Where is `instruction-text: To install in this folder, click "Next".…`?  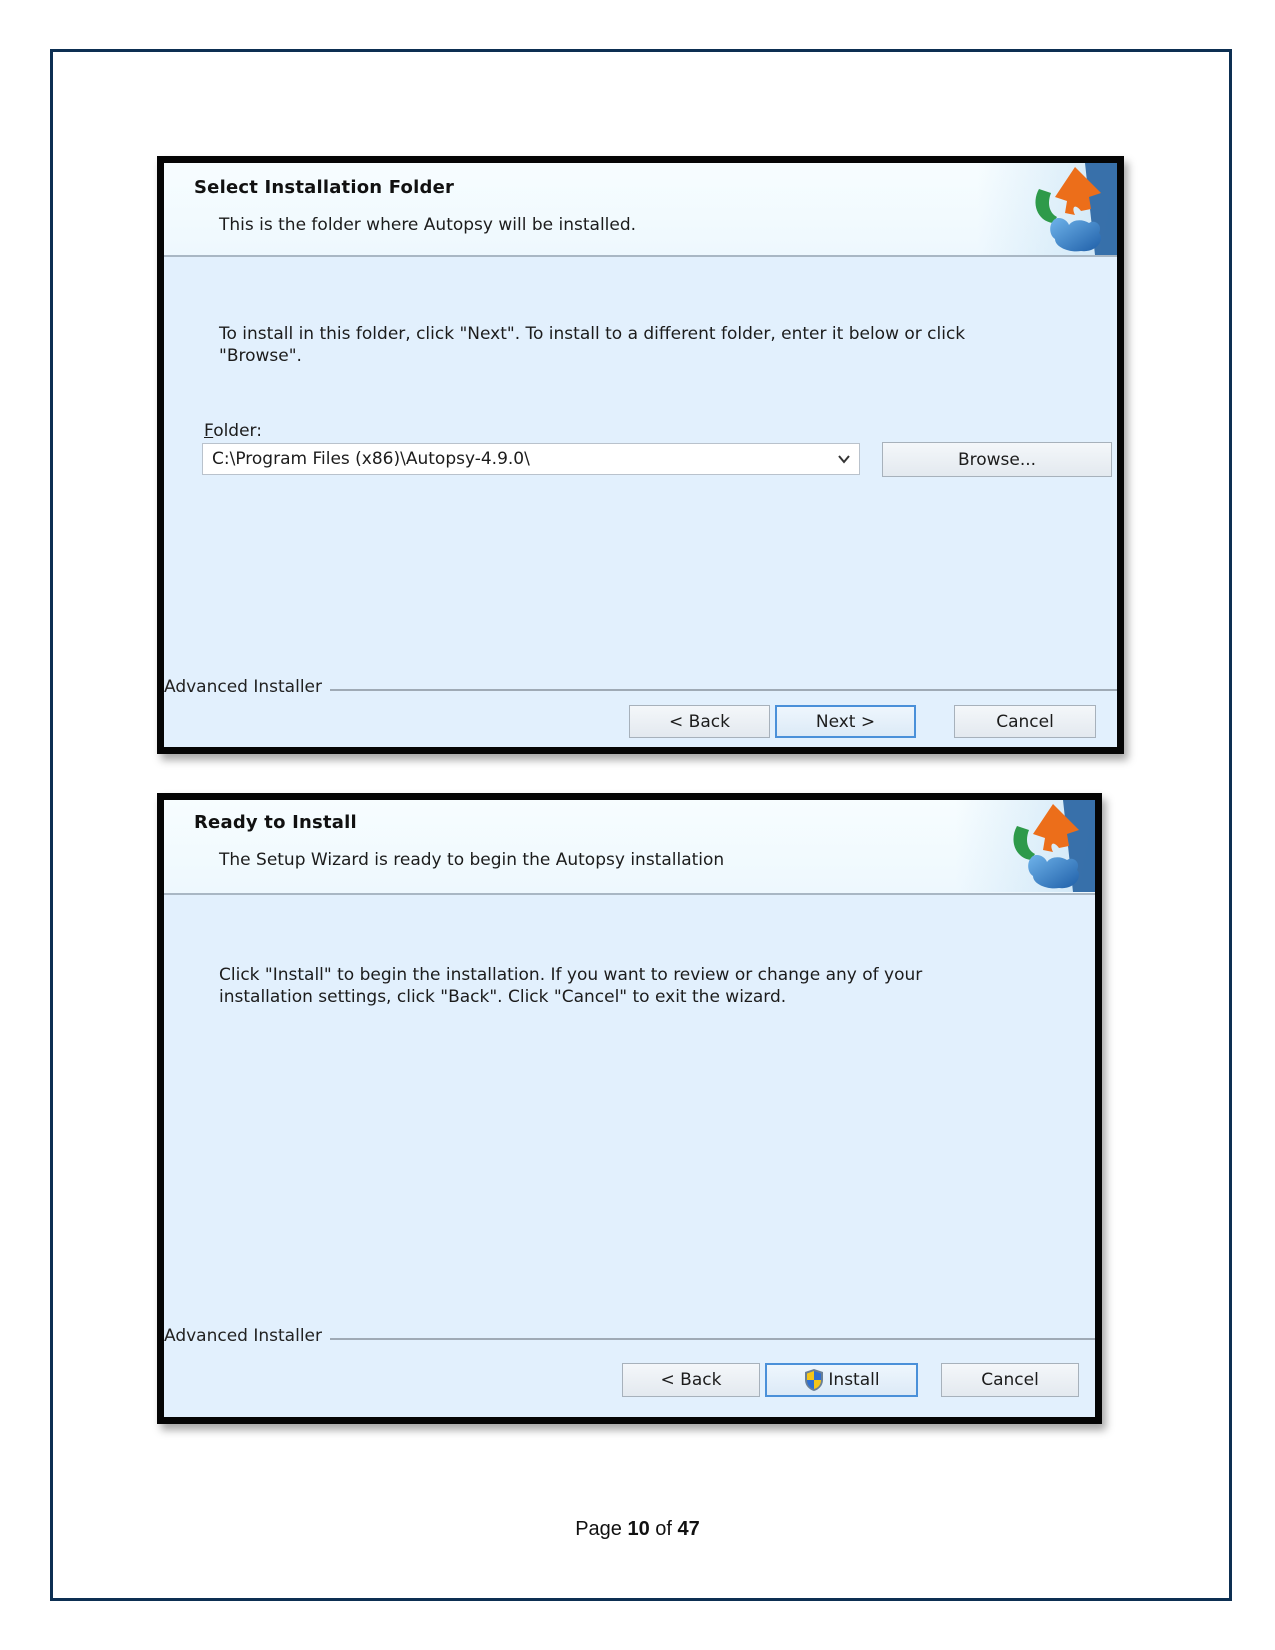
instruction-text: To install in this folder, click "Next".… is located at coordinates (659, 345).